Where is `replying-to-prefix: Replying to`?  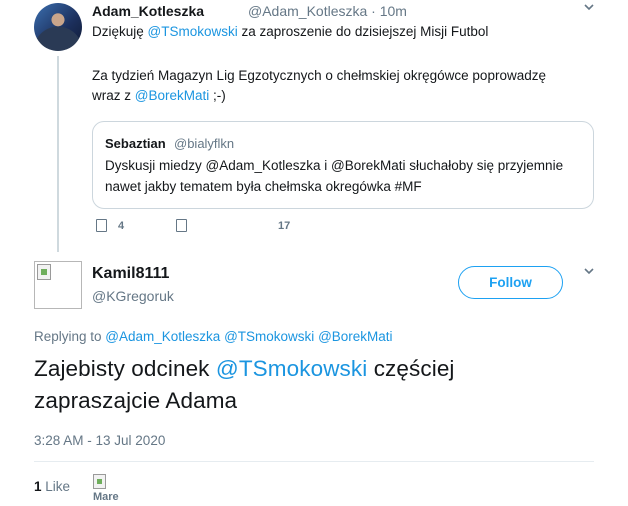 replying-to-prefix: Replying to is located at coordinates (70, 336).